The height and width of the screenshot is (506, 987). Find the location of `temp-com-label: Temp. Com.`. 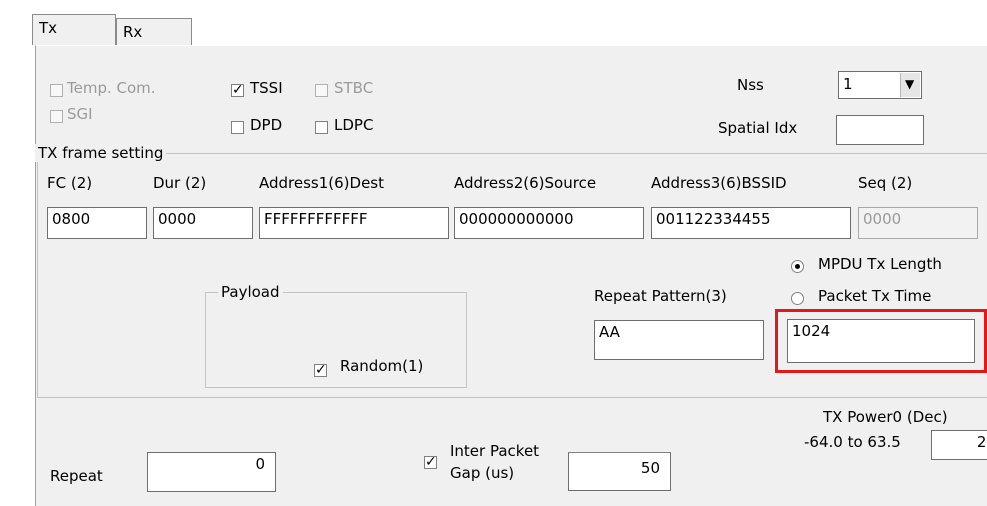

temp-com-label: Temp. Com. is located at coordinates (111, 88).